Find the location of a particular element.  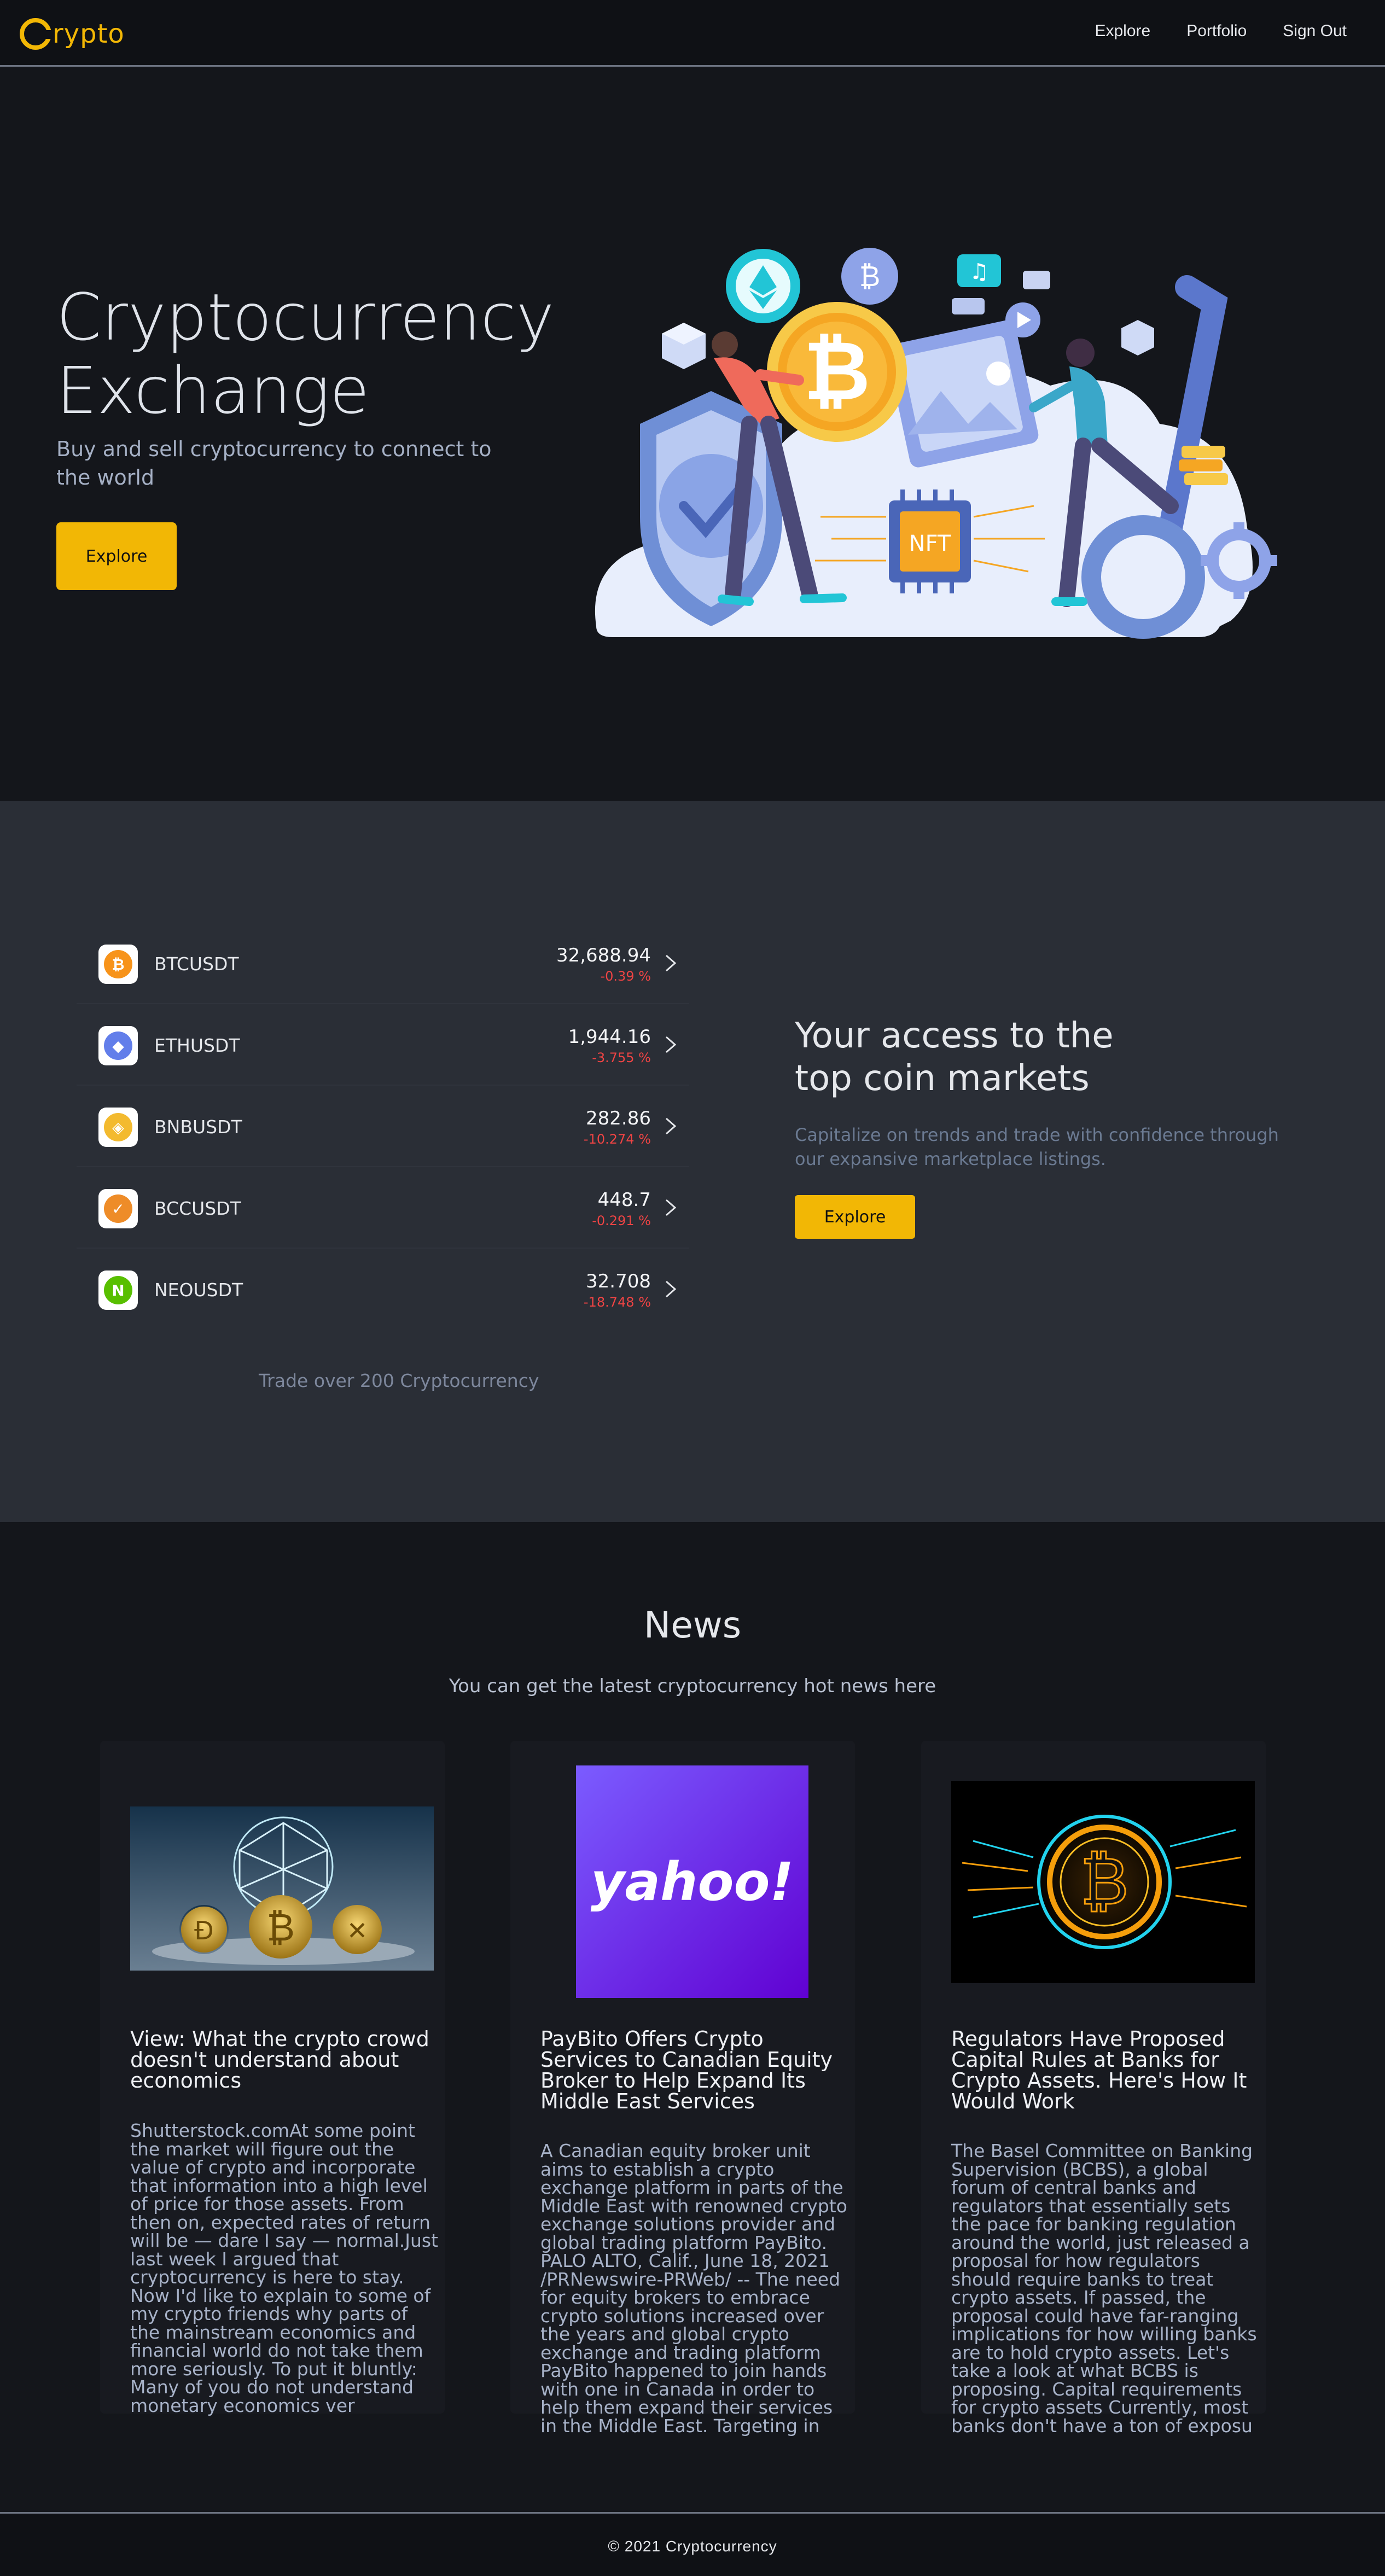

footer: © 2021 Cryptocurrency is located at coordinates (692, 2544).